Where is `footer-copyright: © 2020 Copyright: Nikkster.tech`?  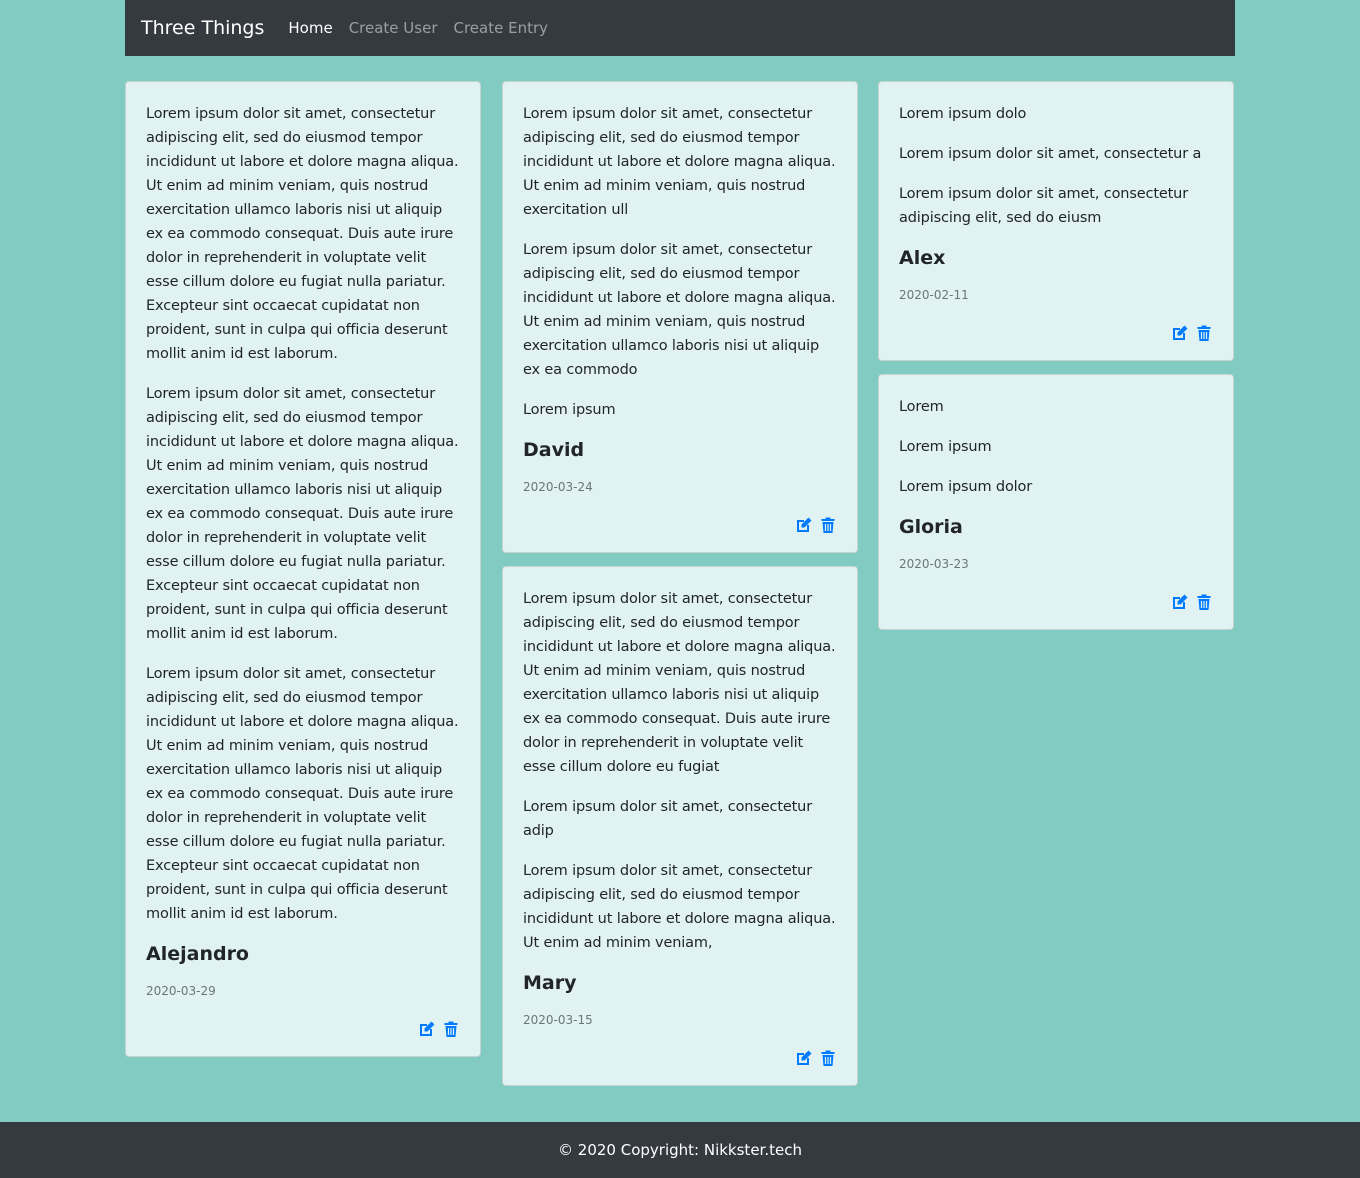
footer-copyright: © 2020 Copyright: Nikkster.tech is located at coordinates (680, 1150).